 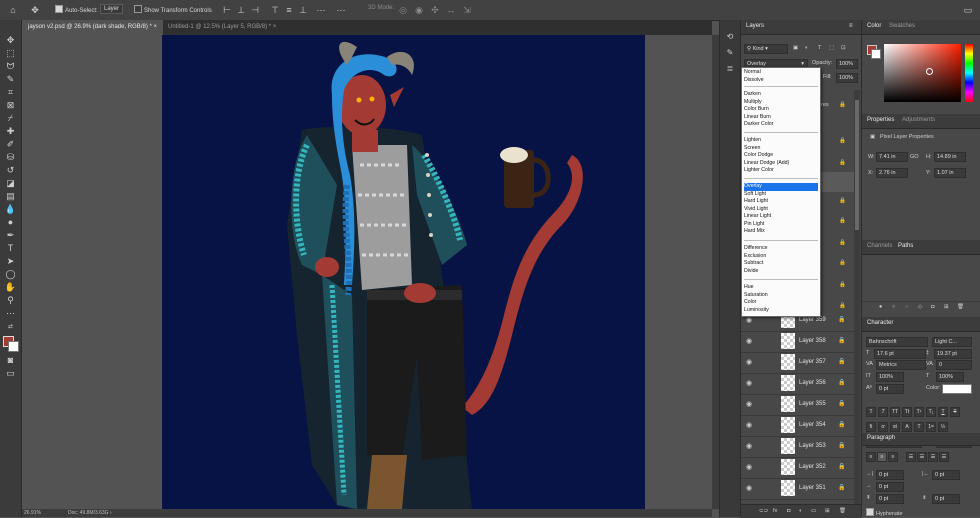 What do you see at coordinates (831, 48) in the screenshot?
I see `filter-shape-icon: ⬚` at bounding box center [831, 48].